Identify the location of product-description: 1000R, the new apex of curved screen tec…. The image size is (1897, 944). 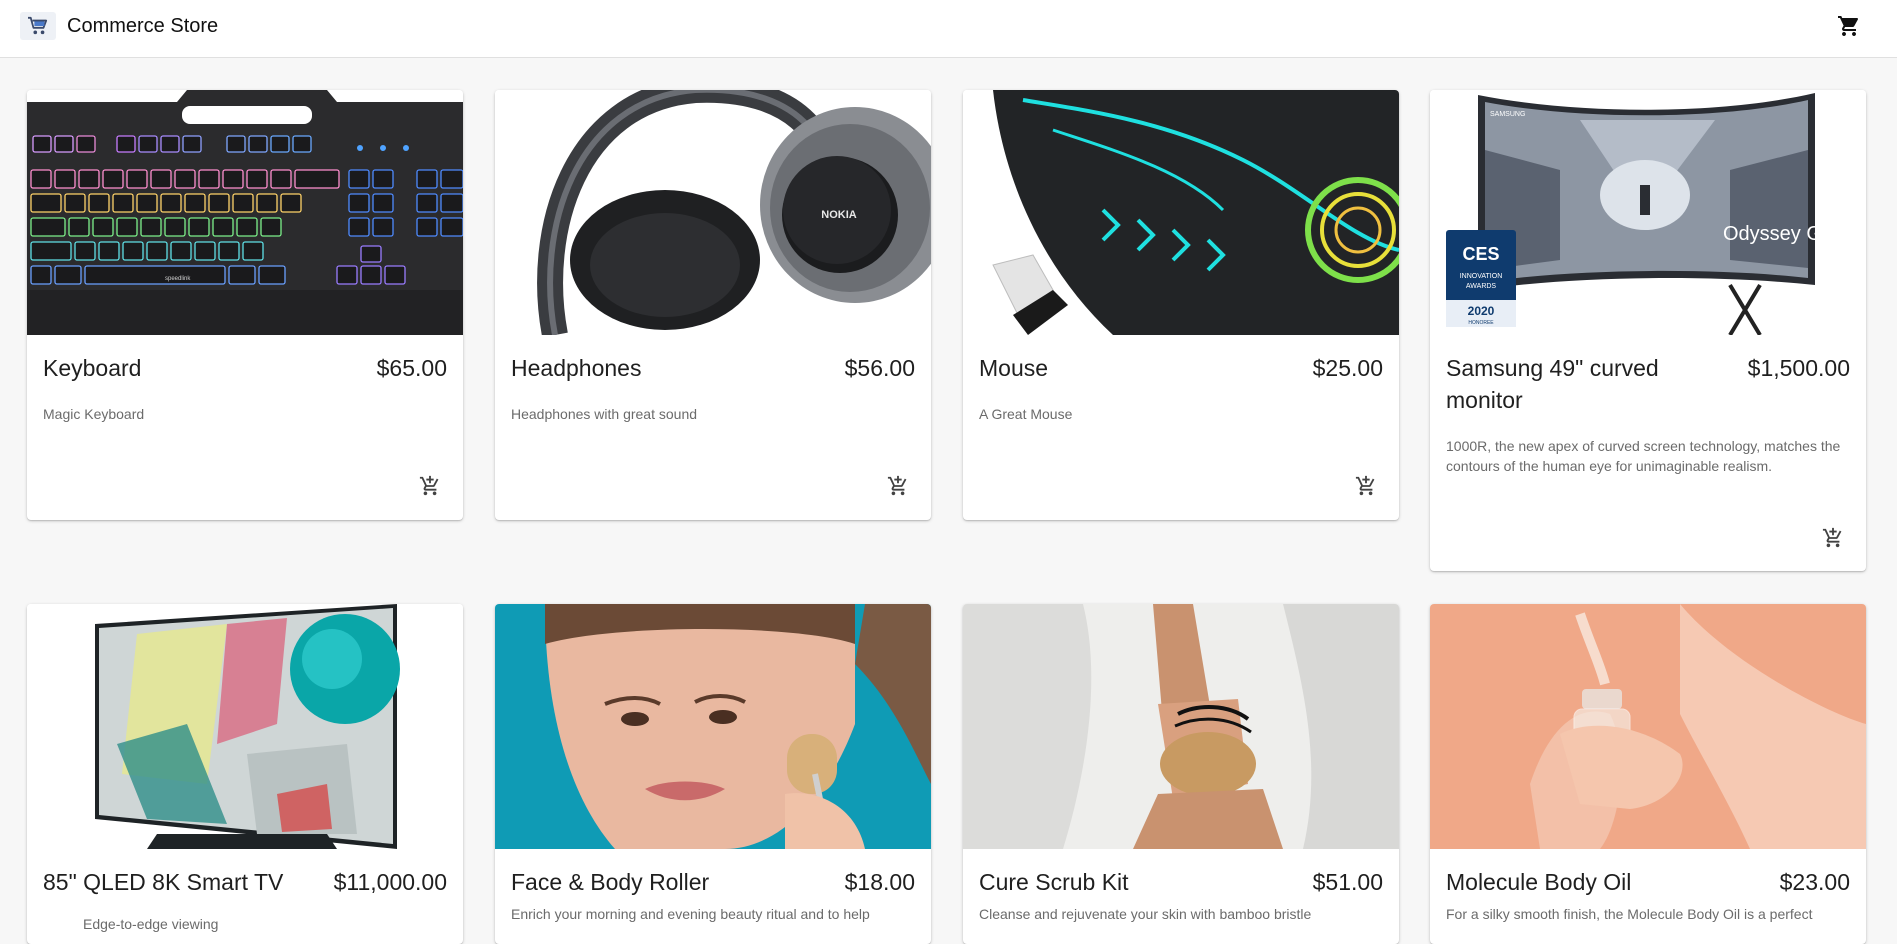
(1643, 456).